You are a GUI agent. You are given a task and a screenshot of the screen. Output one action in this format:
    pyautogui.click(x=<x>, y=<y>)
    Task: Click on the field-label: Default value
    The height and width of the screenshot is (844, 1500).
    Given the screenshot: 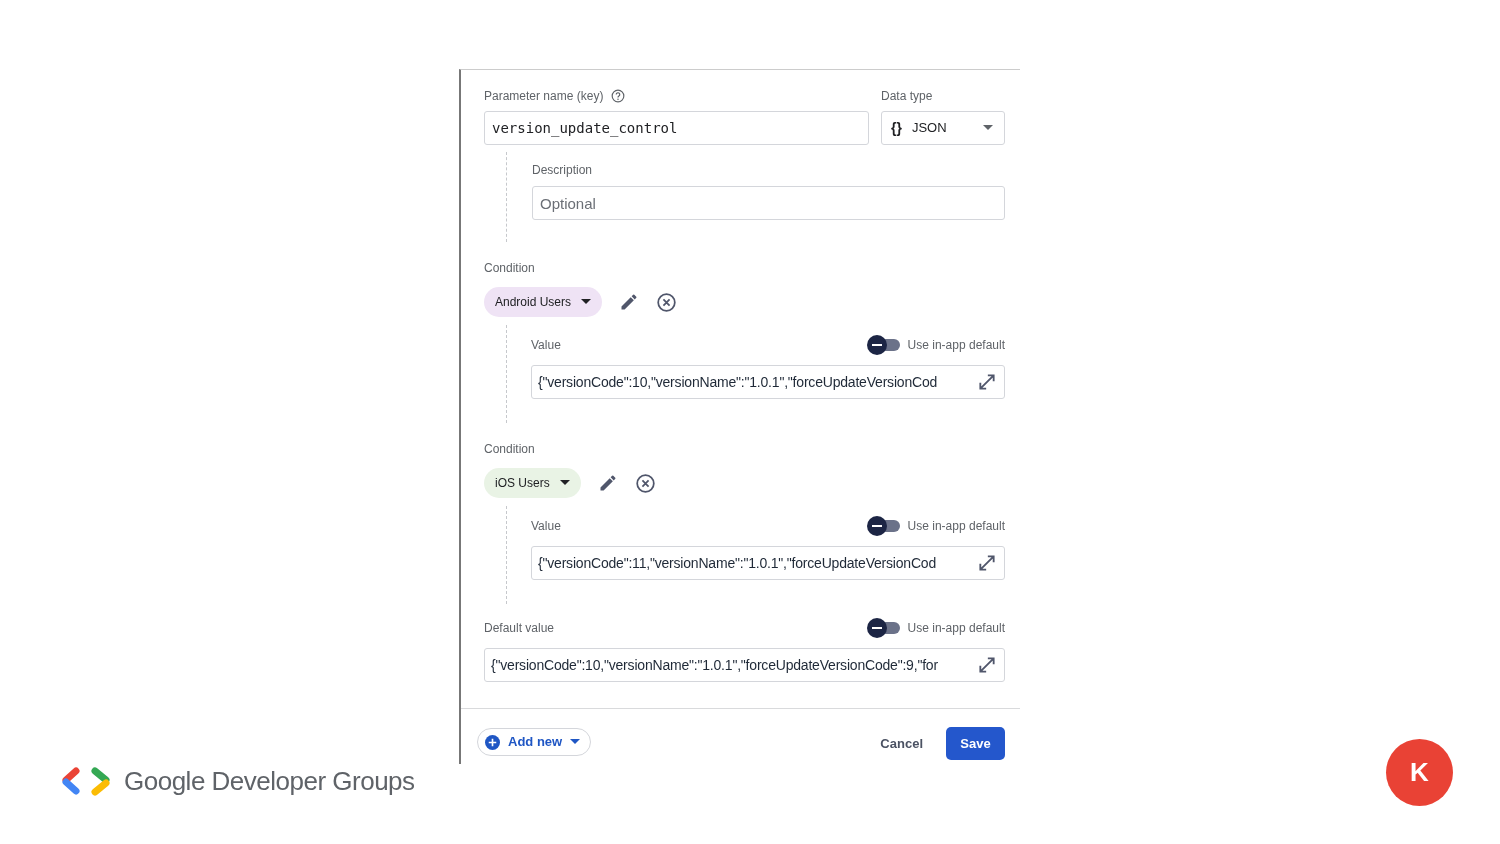 What is the action you would take?
    pyautogui.click(x=519, y=628)
    